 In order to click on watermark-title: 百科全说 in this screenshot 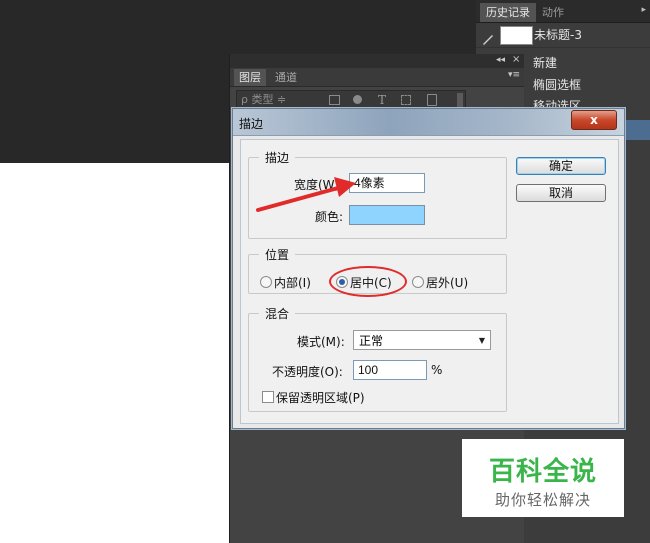, I will do `click(542, 472)`.